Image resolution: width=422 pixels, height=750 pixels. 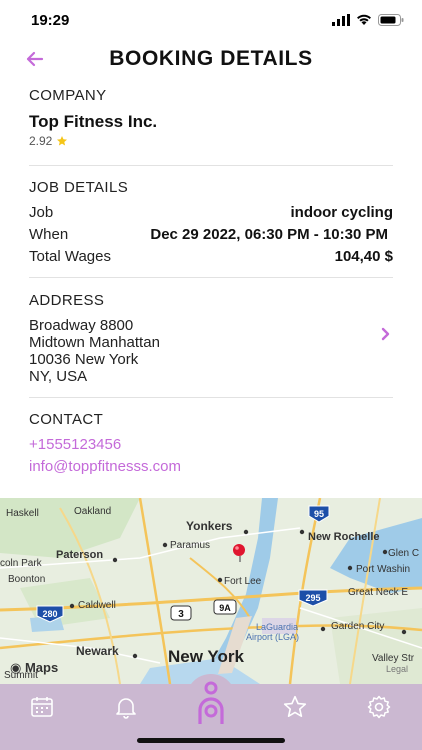 What do you see at coordinates (341, 20) in the screenshot?
I see `signal-icon` at bounding box center [341, 20].